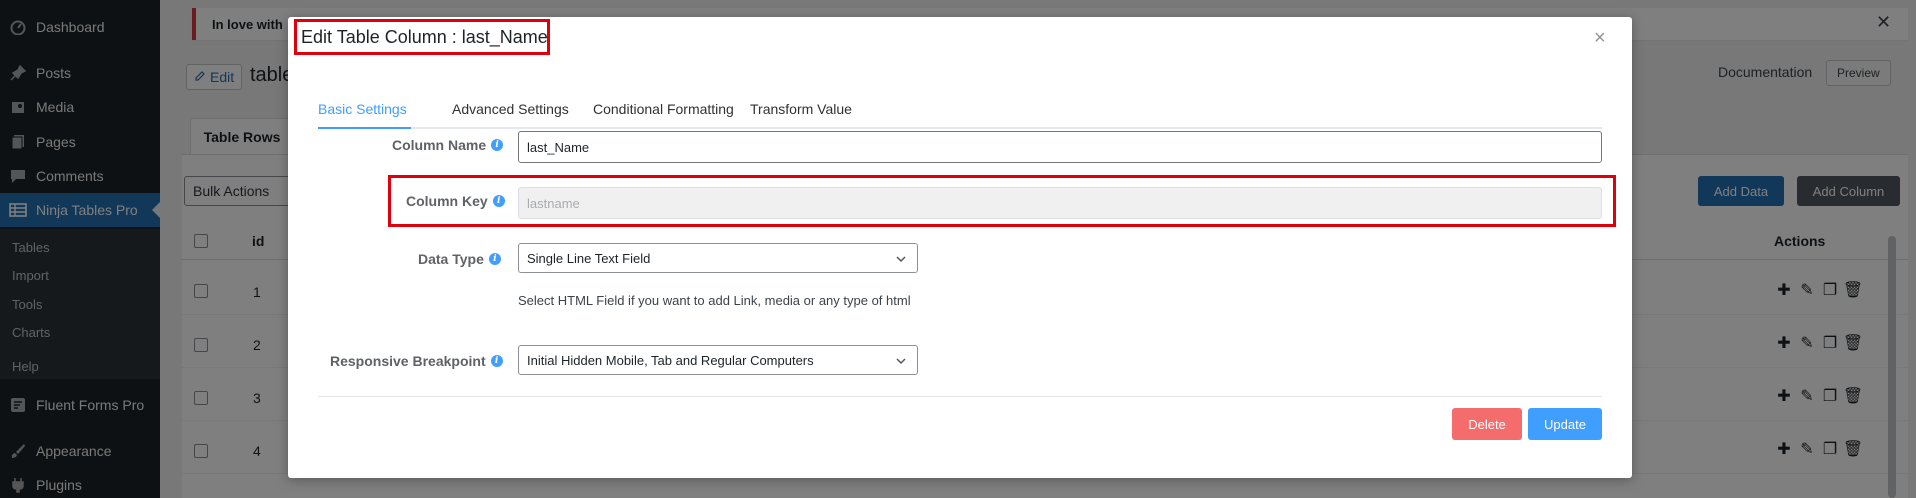 This screenshot has height=498, width=1916. I want to click on modal-title-highlight: Edit Table Column : last_Name, so click(422, 37).